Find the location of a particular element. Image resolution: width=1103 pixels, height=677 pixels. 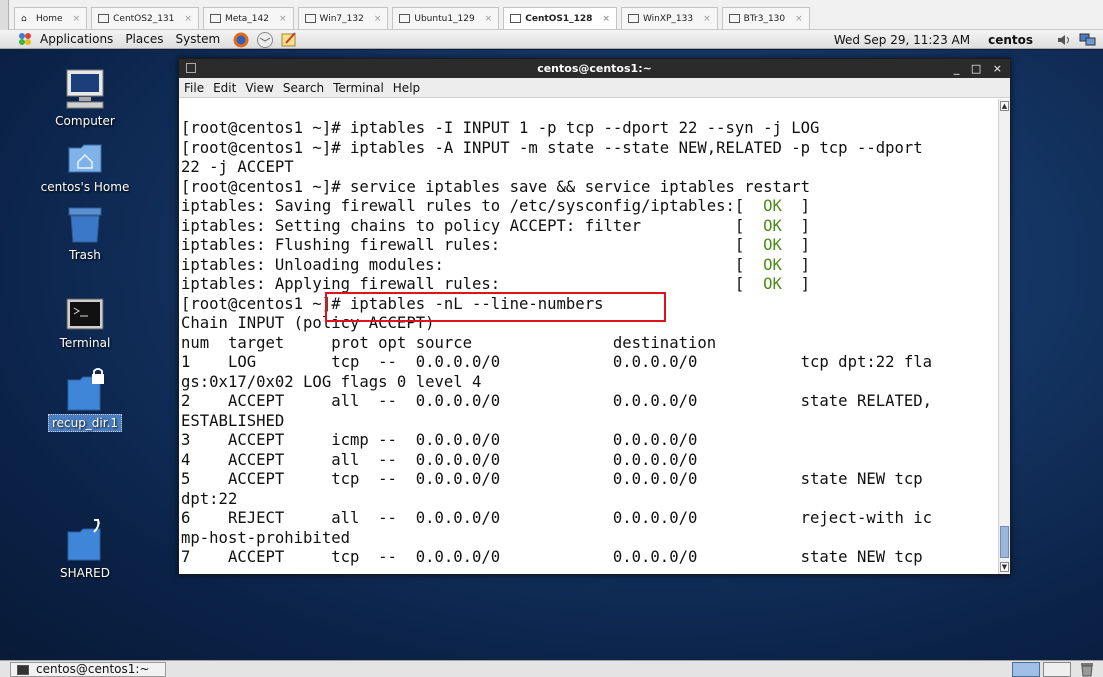

vm-tab-meta-142: Meta_142 × is located at coordinates (248, 18).